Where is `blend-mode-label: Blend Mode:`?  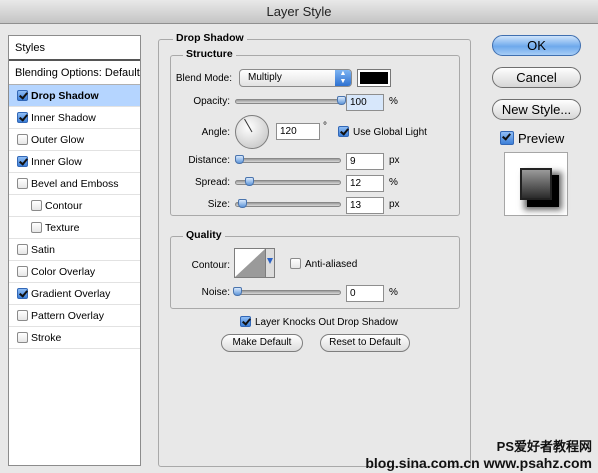
blend-mode-label: Blend Mode: is located at coordinates (203, 78).